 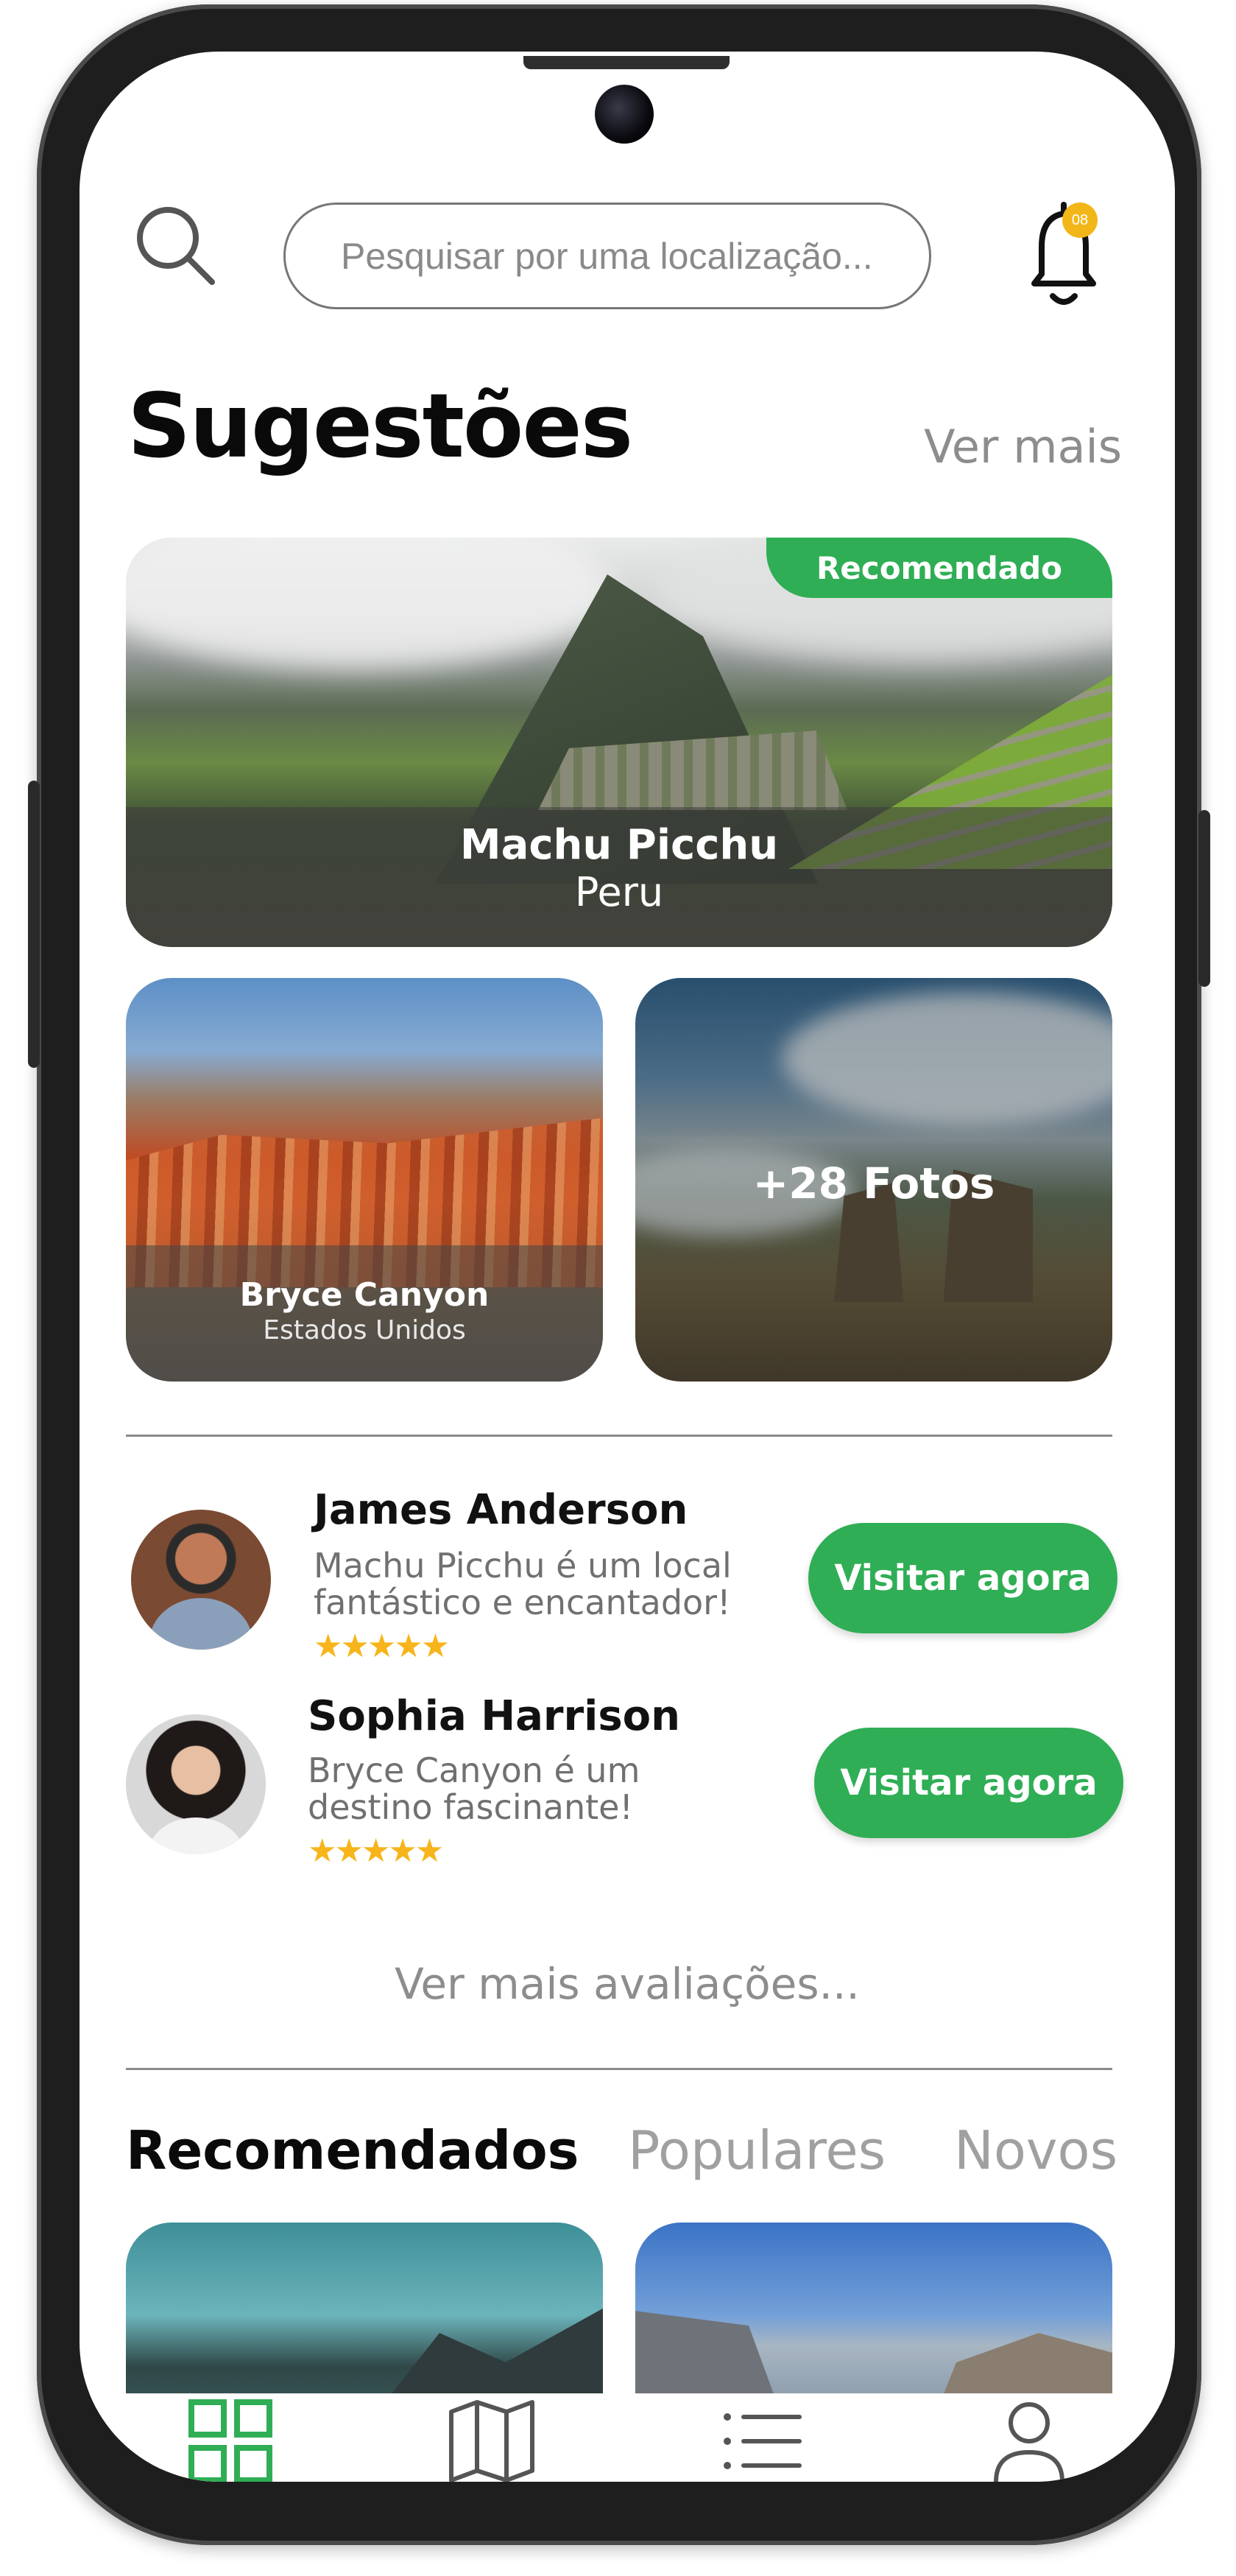 What do you see at coordinates (761, 2437) in the screenshot?
I see `list-icon` at bounding box center [761, 2437].